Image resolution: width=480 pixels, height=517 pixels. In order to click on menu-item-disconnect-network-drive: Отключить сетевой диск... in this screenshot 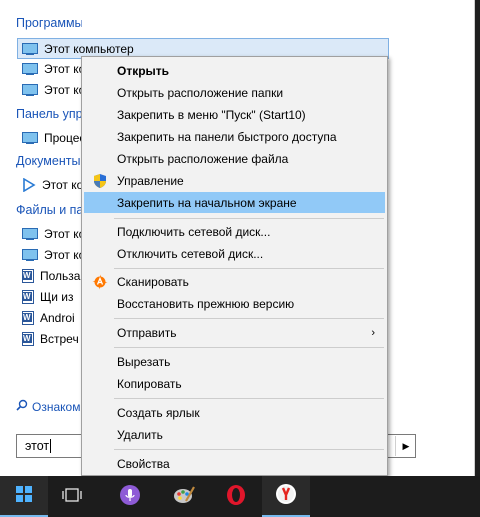, I will do `click(234, 253)`.